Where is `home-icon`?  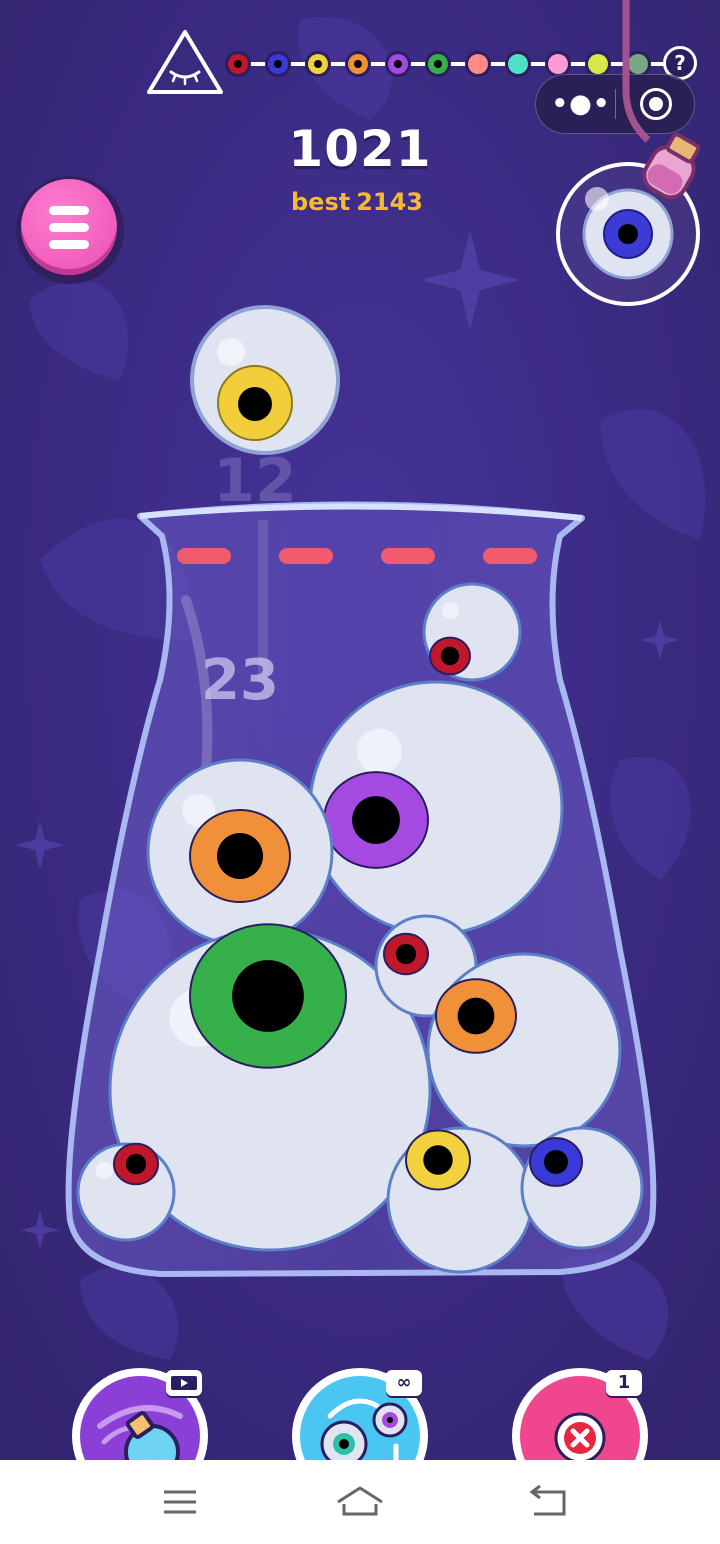
home-icon is located at coordinates (360, 1501).